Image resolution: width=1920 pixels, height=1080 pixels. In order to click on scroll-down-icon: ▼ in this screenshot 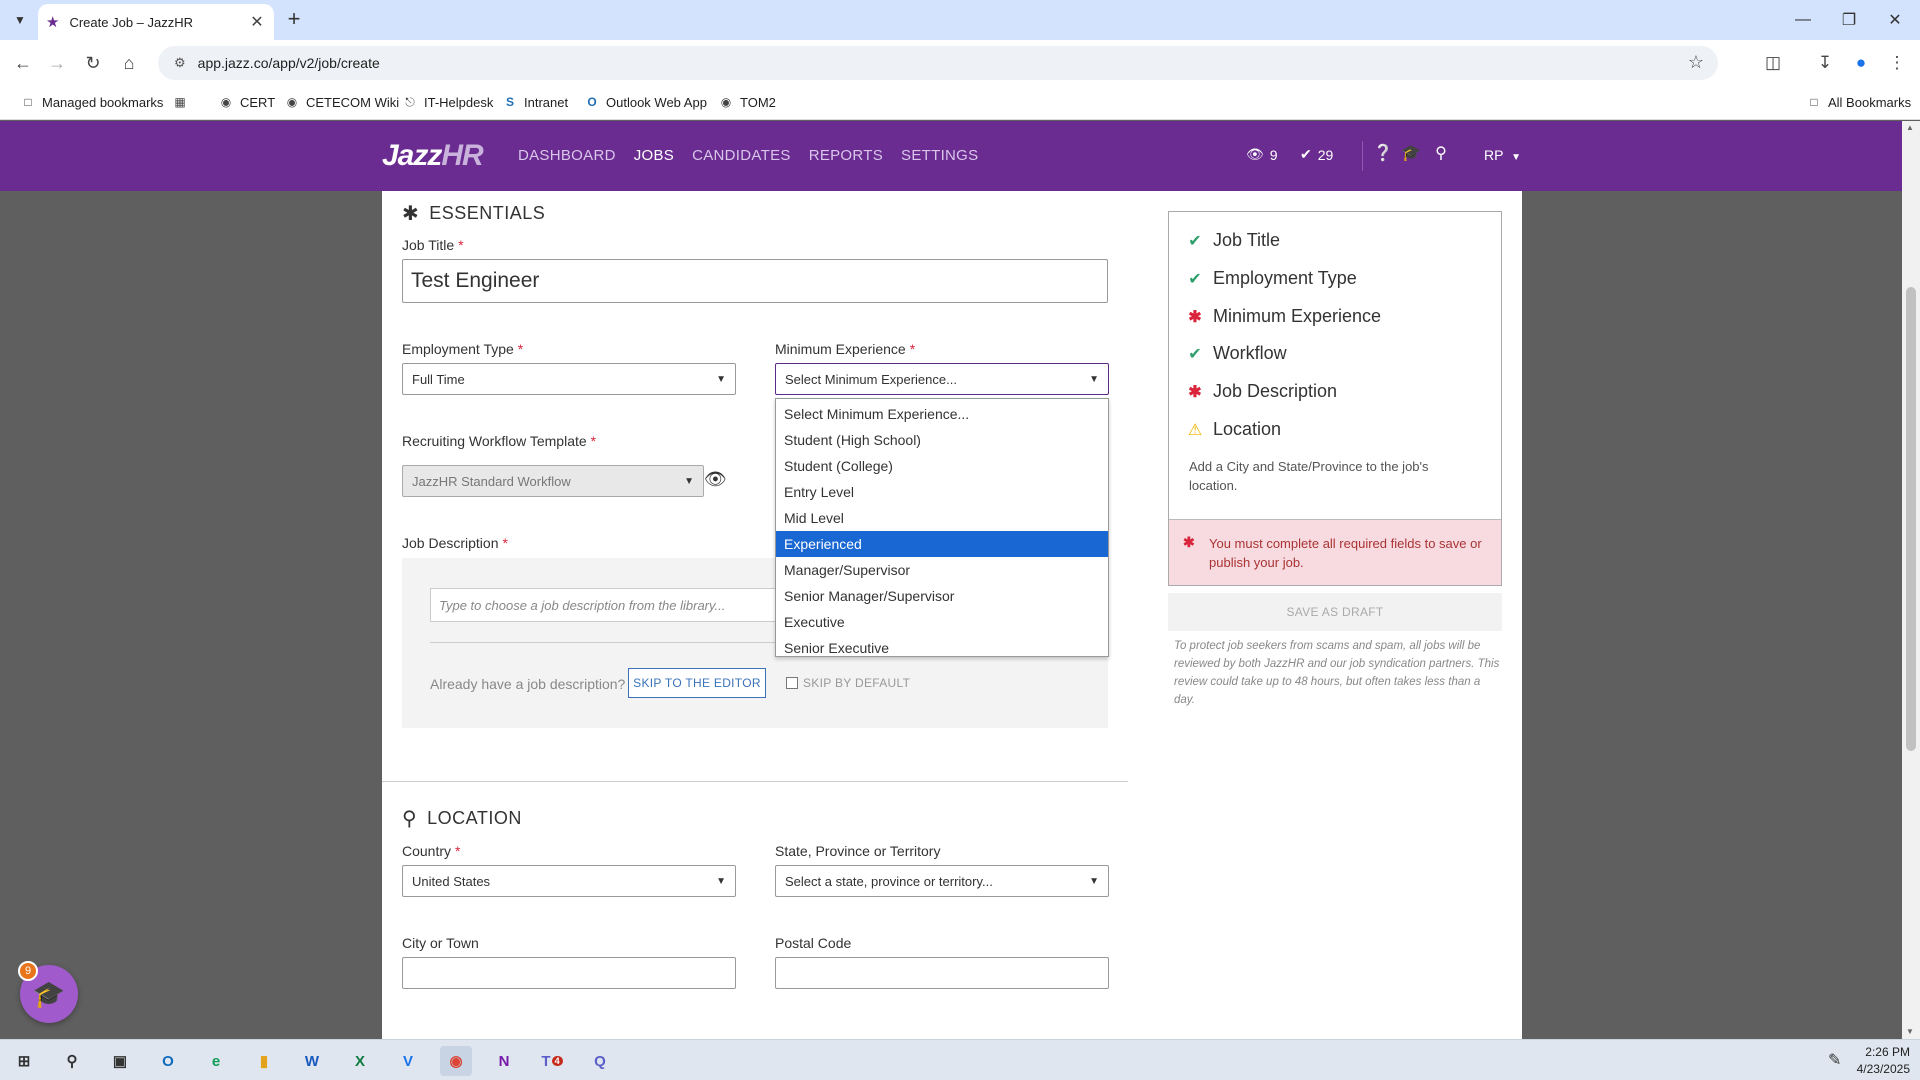, I will do `click(1910, 1031)`.